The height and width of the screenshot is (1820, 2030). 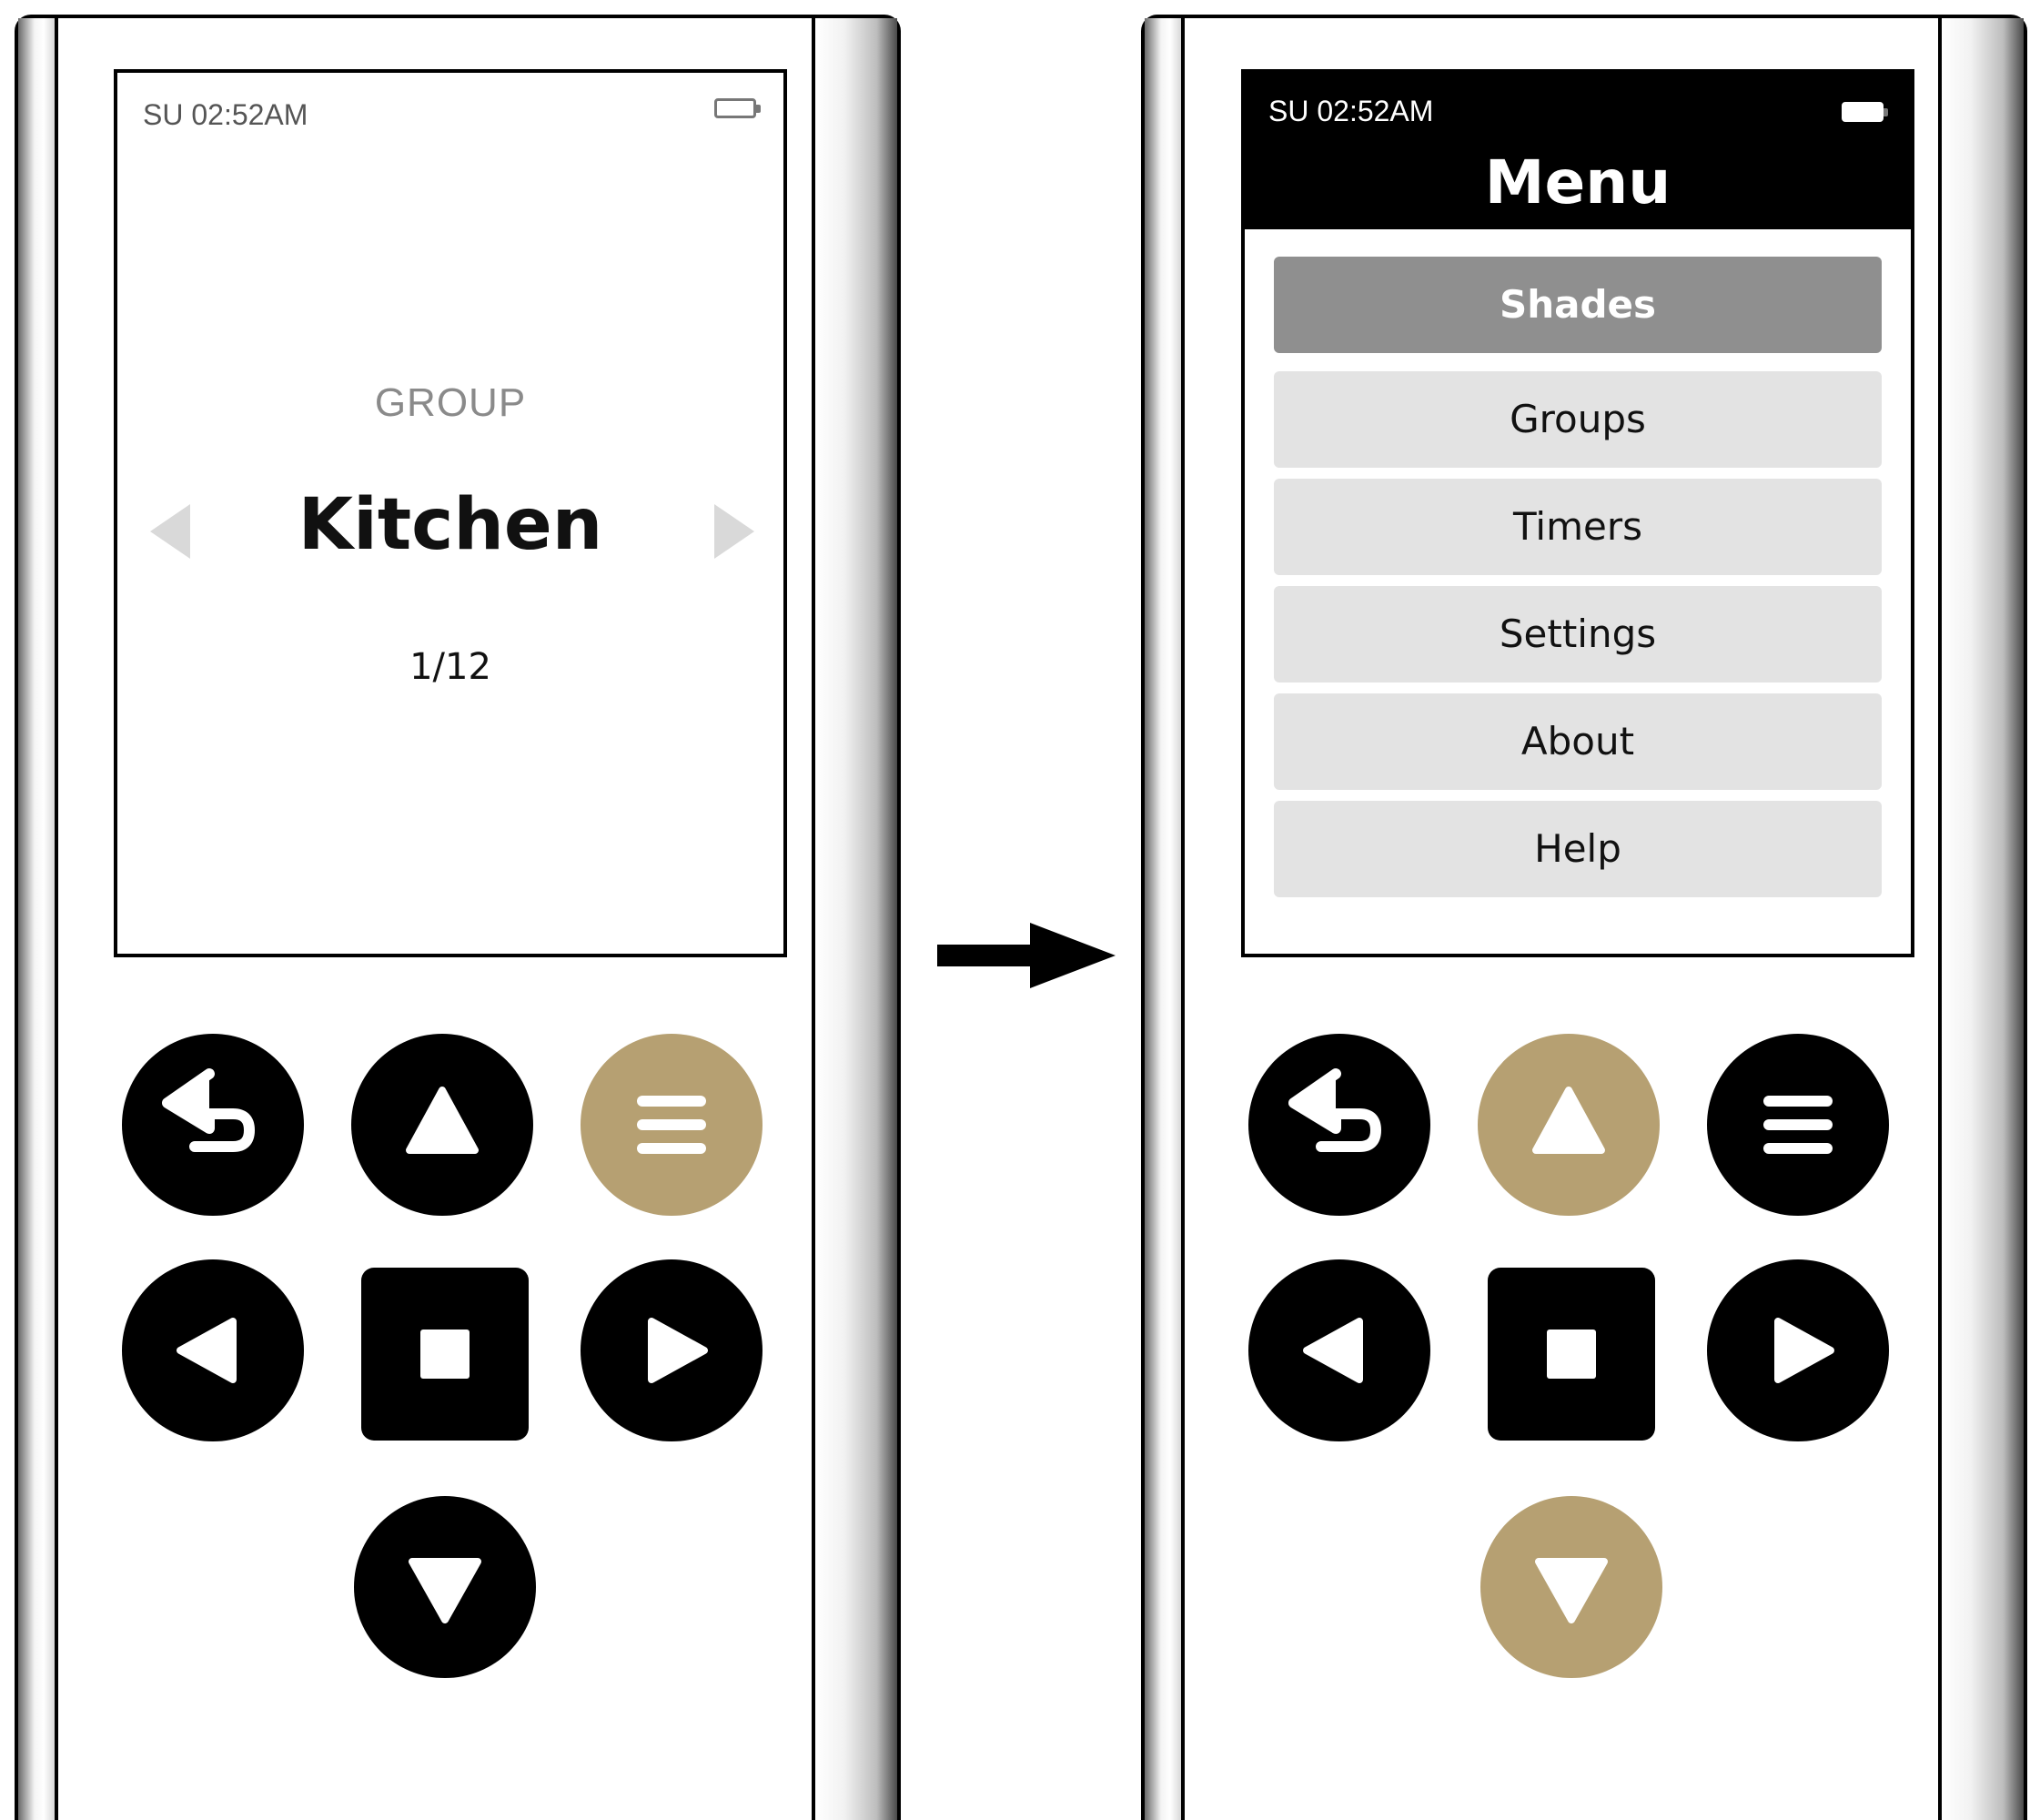 What do you see at coordinates (1578, 420) in the screenshot?
I see `menu-item-groups: Groups` at bounding box center [1578, 420].